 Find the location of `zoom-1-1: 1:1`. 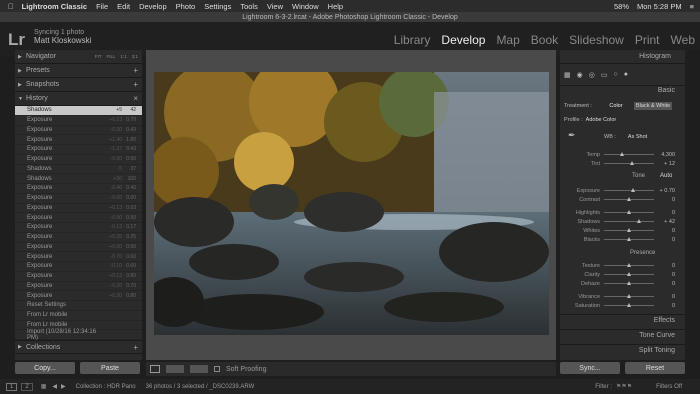

zoom-1-1: 1:1 is located at coordinates (123, 56).